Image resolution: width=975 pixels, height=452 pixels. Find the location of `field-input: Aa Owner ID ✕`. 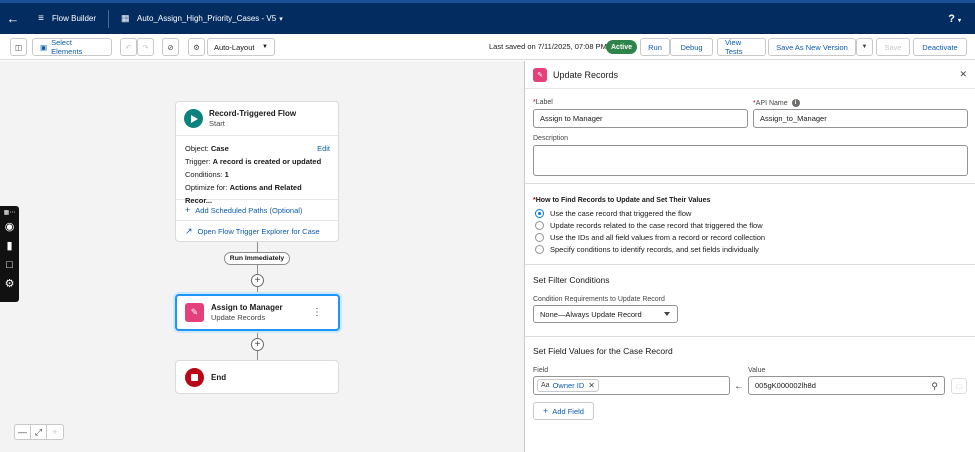

field-input: Aa Owner ID ✕ is located at coordinates (631, 385).